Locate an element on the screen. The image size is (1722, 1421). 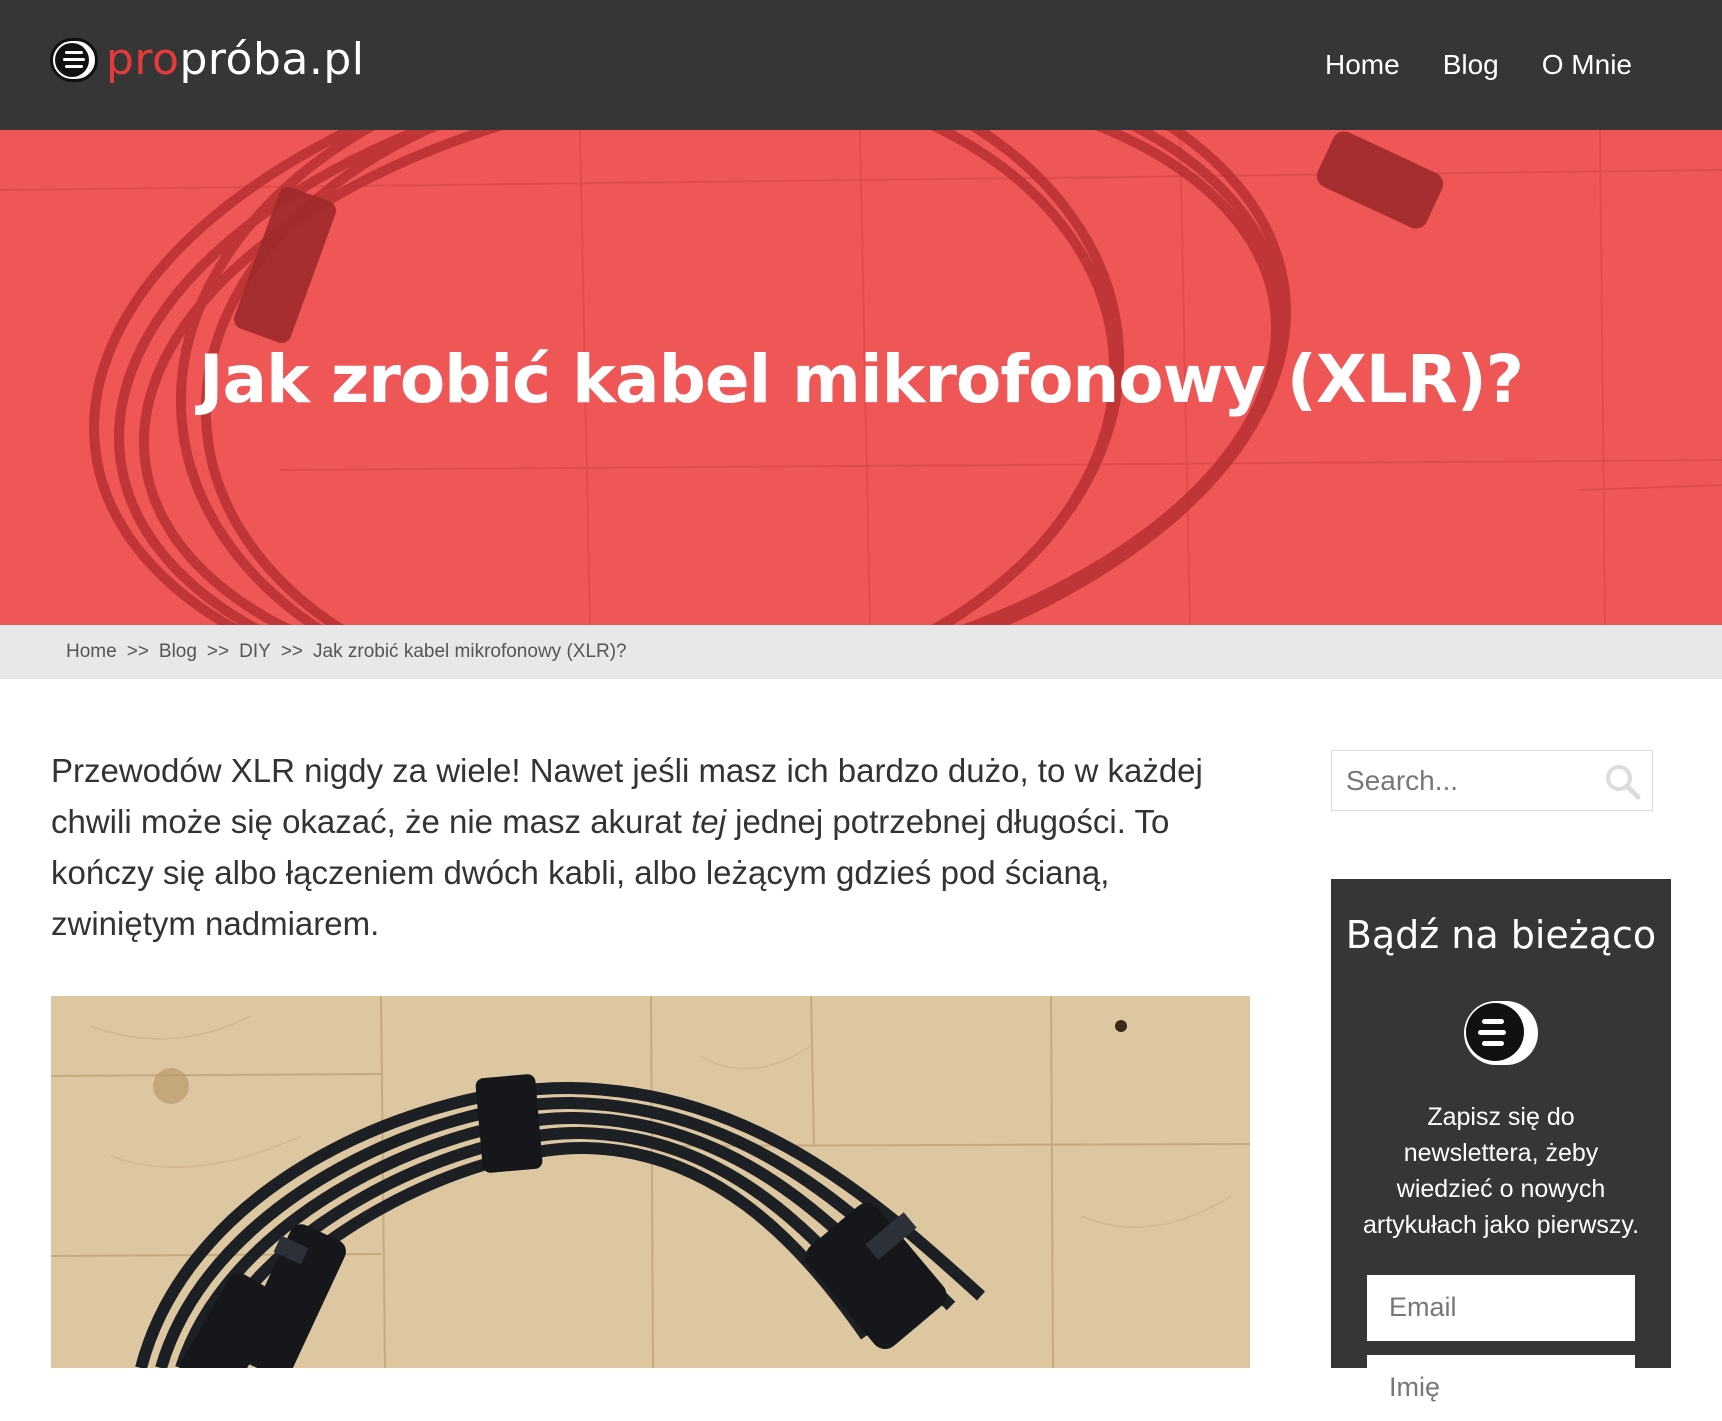
name-field is located at coordinates (1501, 1387).